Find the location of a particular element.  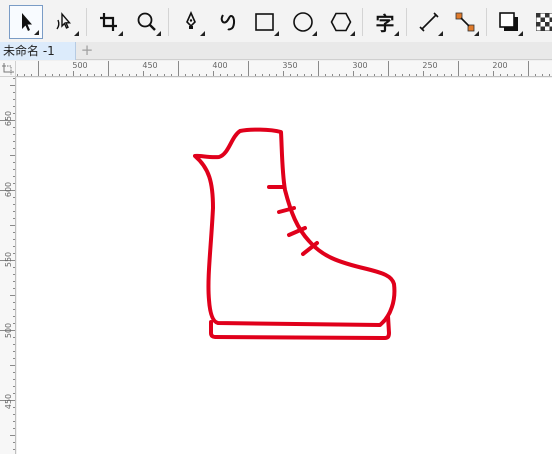

pointer-arrow-icon is located at coordinates (27, 22).